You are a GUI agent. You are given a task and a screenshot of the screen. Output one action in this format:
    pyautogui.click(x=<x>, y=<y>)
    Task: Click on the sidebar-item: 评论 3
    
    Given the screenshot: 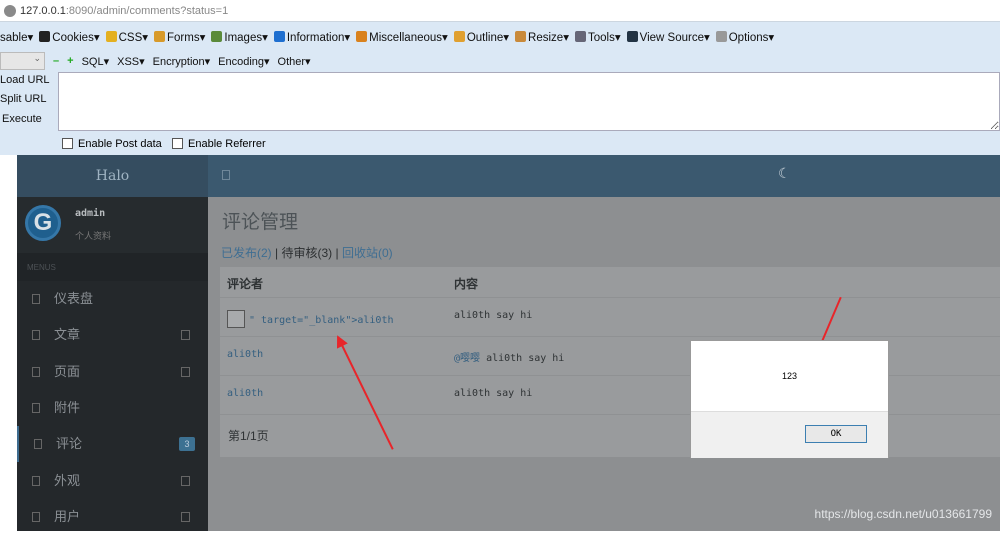 What is the action you would take?
    pyautogui.click(x=112, y=444)
    